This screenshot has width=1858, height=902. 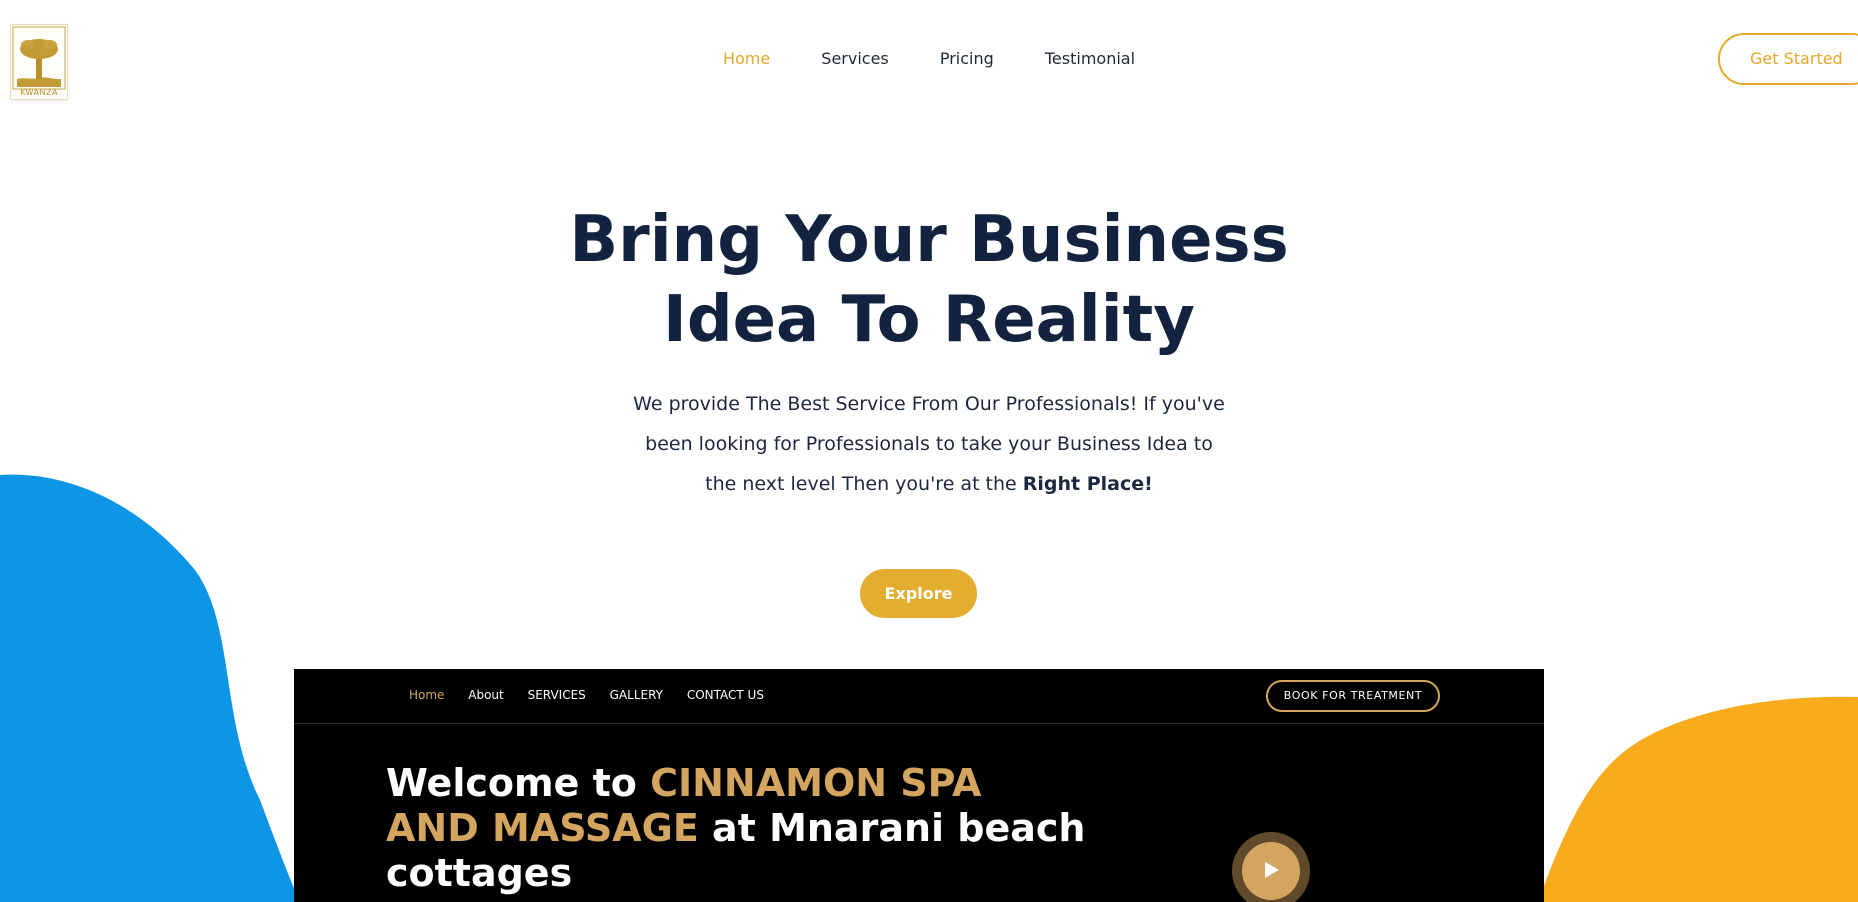 What do you see at coordinates (150, 688) in the screenshot?
I see `blue-blob-decoration` at bounding box center [150, 688].